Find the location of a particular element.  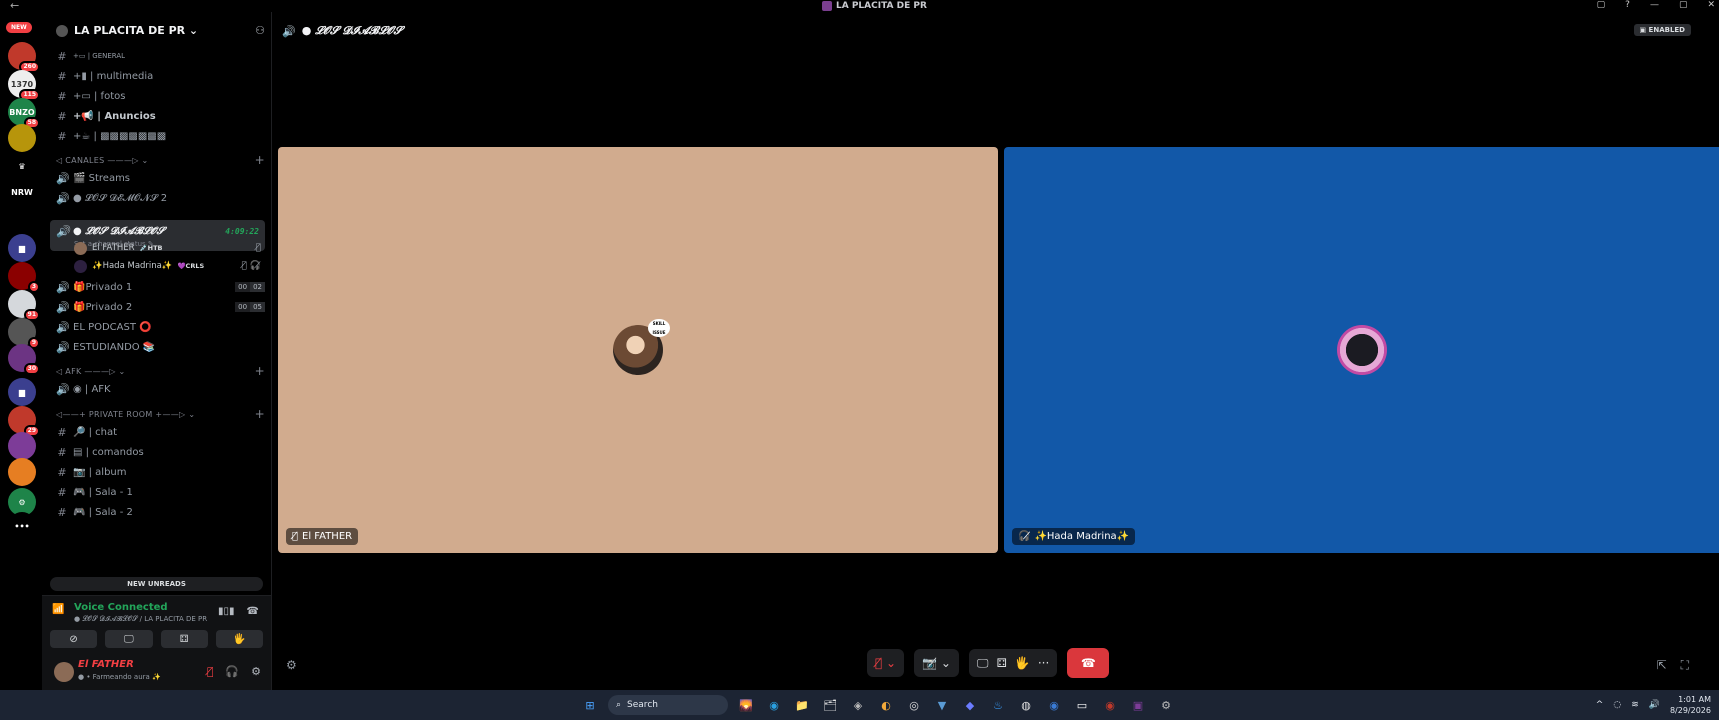

settings-gear-icon: ⚙ is located at coordinates (256, 671).